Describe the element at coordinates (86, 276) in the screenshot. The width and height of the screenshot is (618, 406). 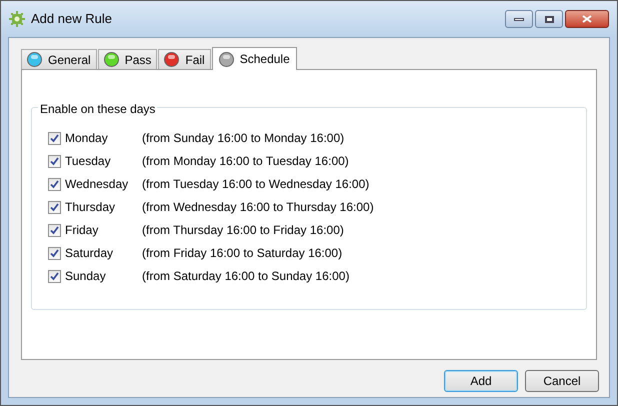
I see `day-label: Sunday` at that location.